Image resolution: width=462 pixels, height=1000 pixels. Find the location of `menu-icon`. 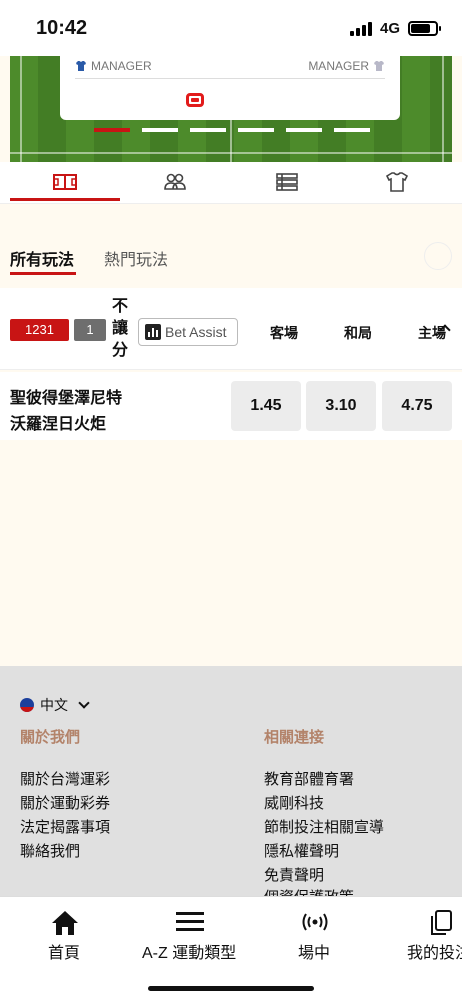

menu-icon is located at coordinates (190, 921).